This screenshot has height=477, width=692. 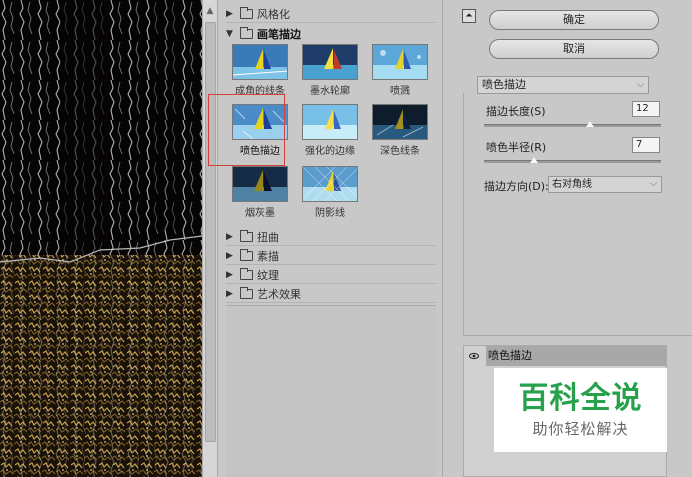 I want to click on category-label: 艺术效果, so click(x=279, y=294).